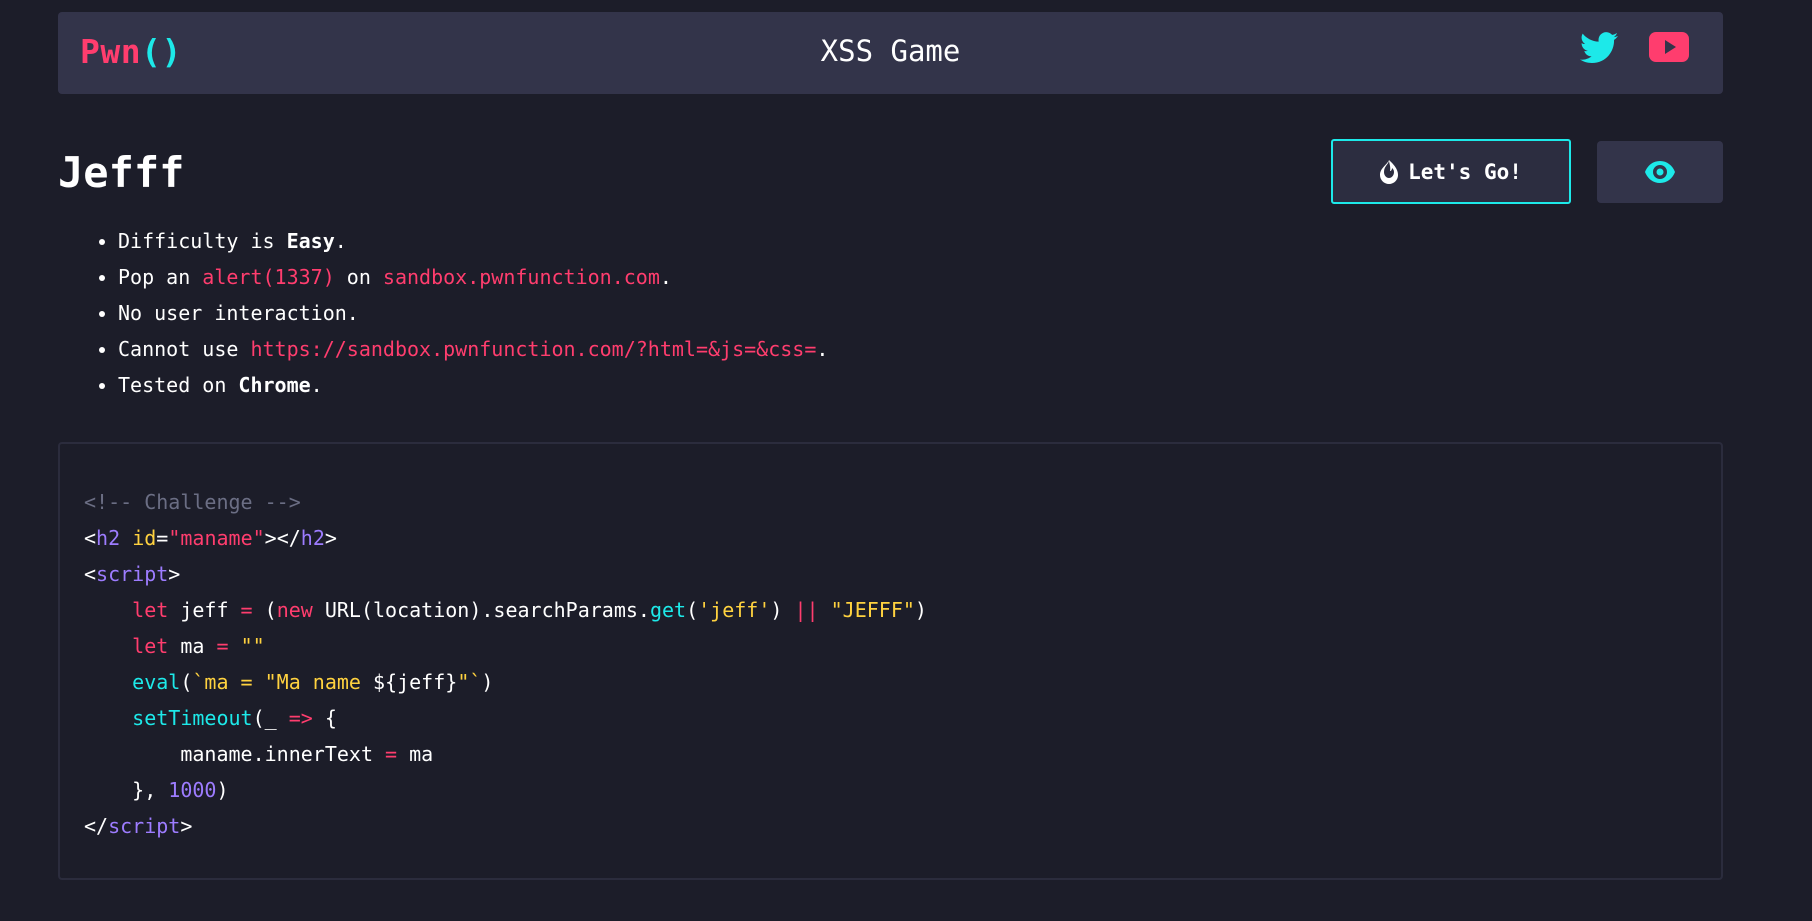 This screenshot has height=921, width=1812. What do you see at coordinates (473, 388) in the screenshot?
I see `rule-browser: Tested on Chrome.` at bounding box center [473, 388].